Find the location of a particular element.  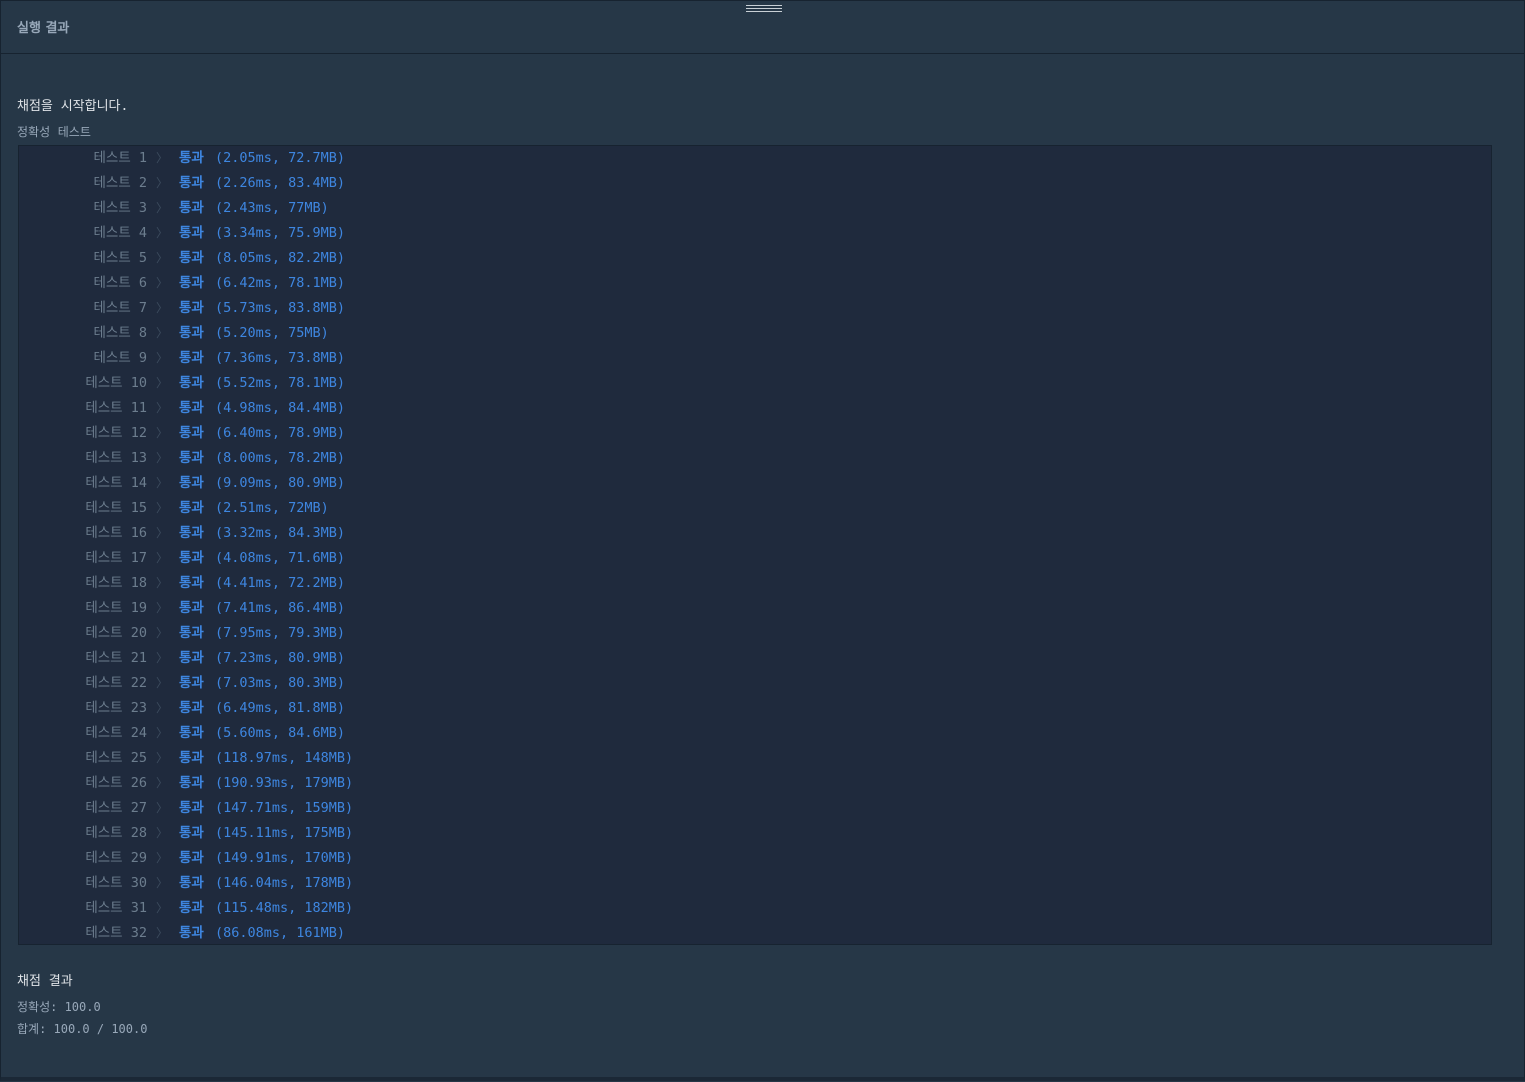

test-detail: (7.36ms, 73.8MB) is located at coordinates (280, 358).